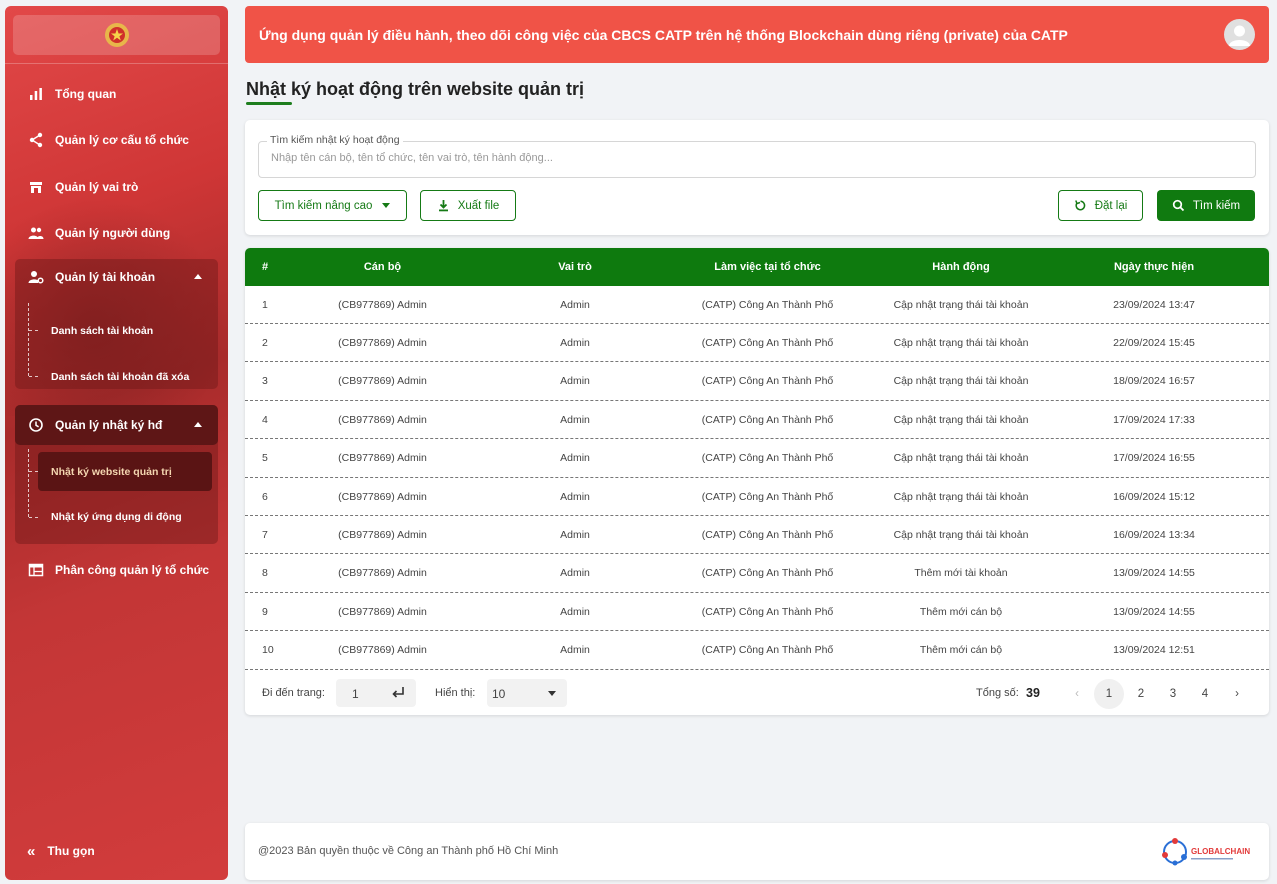  What do you see at coordinates (376, 693) in the screenshot?
I see `goto-page-input: 1` at bounding box center [376, 693].